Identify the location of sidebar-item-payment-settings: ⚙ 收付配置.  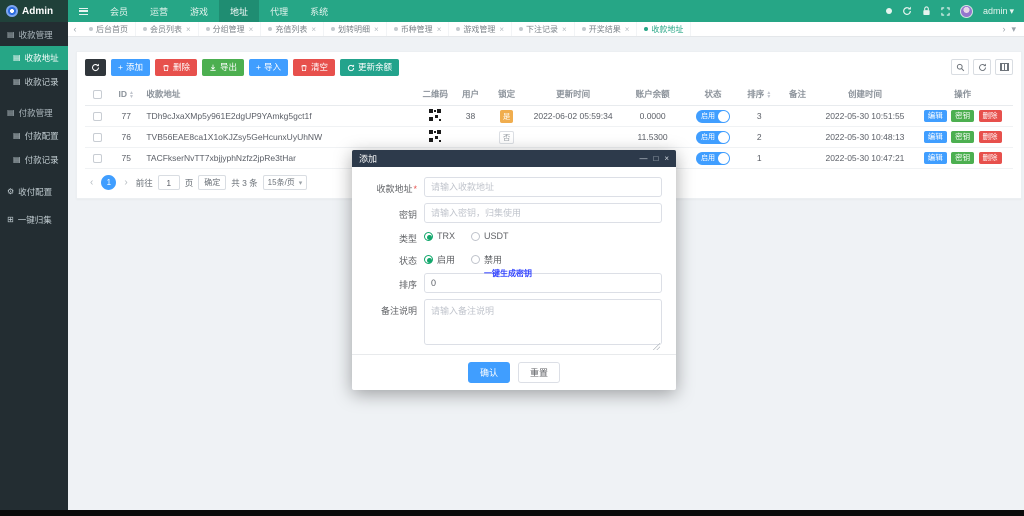
(34, 192).